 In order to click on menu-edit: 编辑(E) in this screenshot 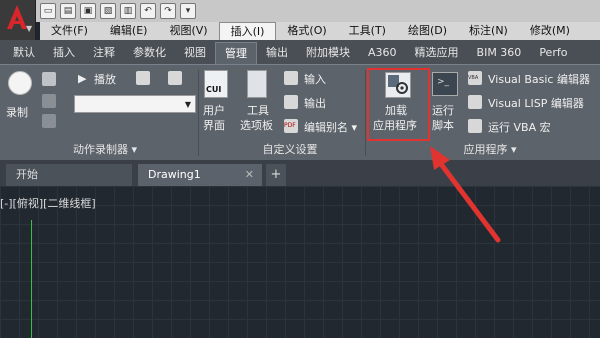, I will do `click(129, 31)`.